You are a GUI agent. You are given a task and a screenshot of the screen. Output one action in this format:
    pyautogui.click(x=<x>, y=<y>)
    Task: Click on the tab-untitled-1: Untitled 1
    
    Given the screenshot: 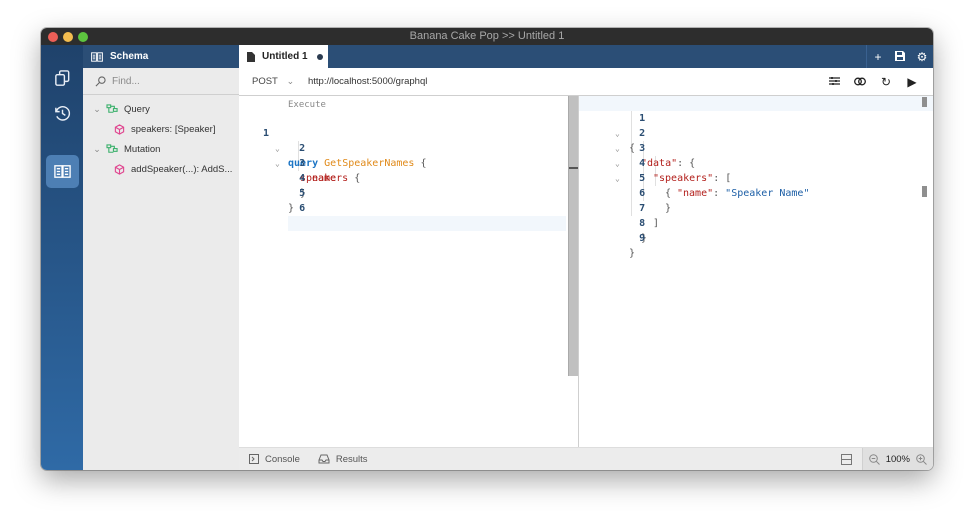 What is the action you would take?
    pyautogui.click(x=283, y=56)
    